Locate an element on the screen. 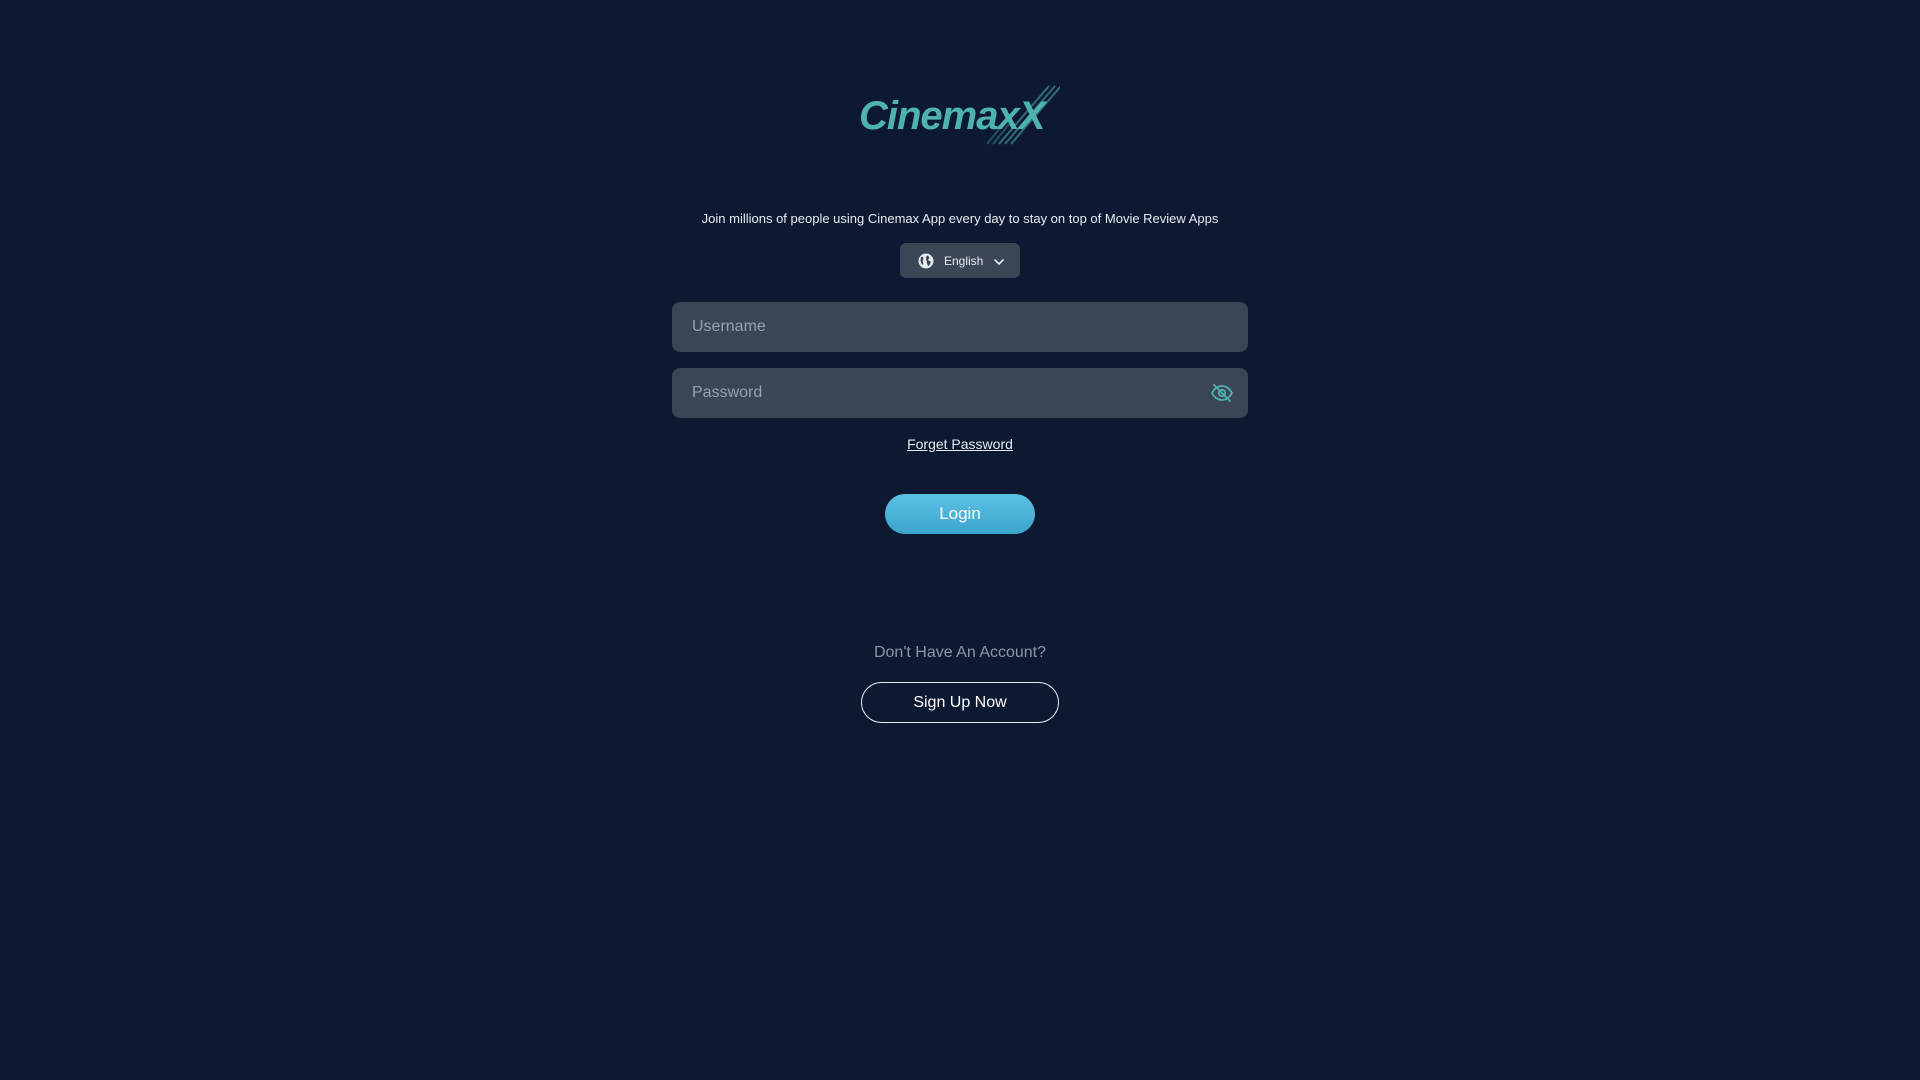 The image size is (1920, 1080). password-input is located at coordinates (960, 393).